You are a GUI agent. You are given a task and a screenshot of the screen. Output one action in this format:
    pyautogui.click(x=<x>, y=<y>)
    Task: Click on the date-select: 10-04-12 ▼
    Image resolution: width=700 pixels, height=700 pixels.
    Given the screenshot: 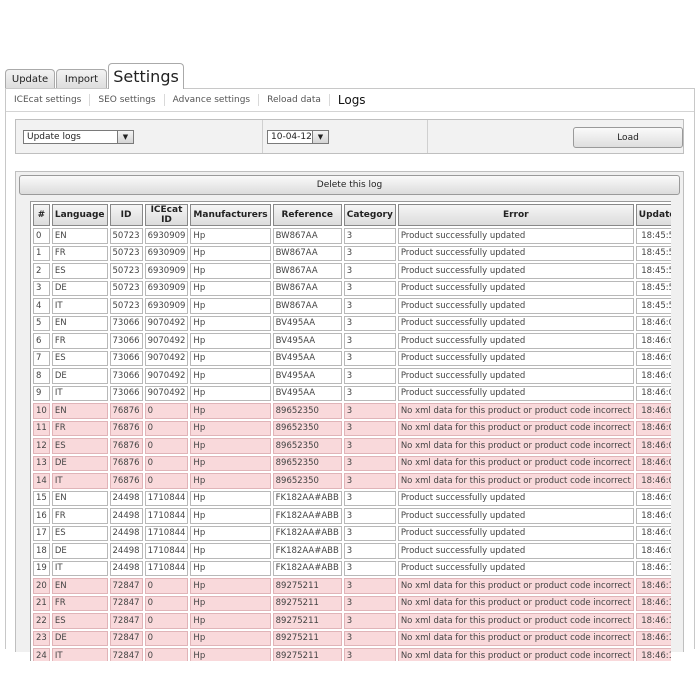 What is the action you would take?
    pyautogui.click(x=298, y=137)
    